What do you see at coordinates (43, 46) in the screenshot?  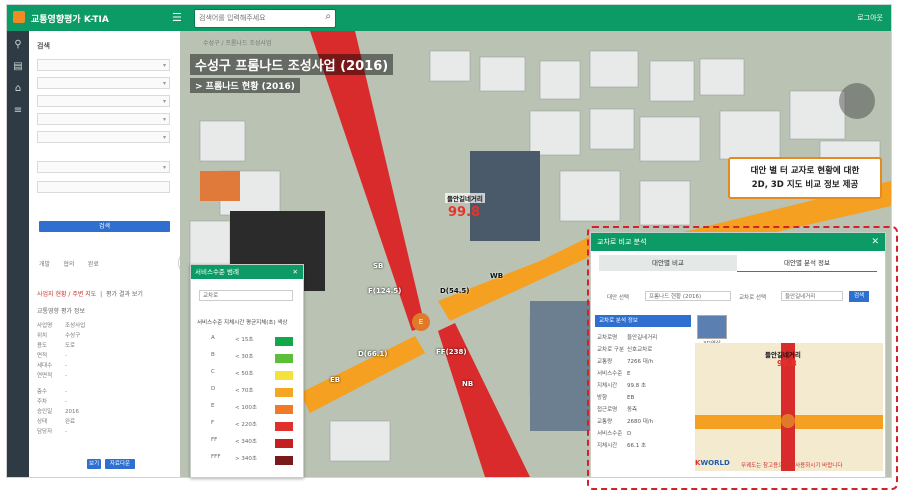 I see `panel-title: 검색` at bounding box center [43, 46].